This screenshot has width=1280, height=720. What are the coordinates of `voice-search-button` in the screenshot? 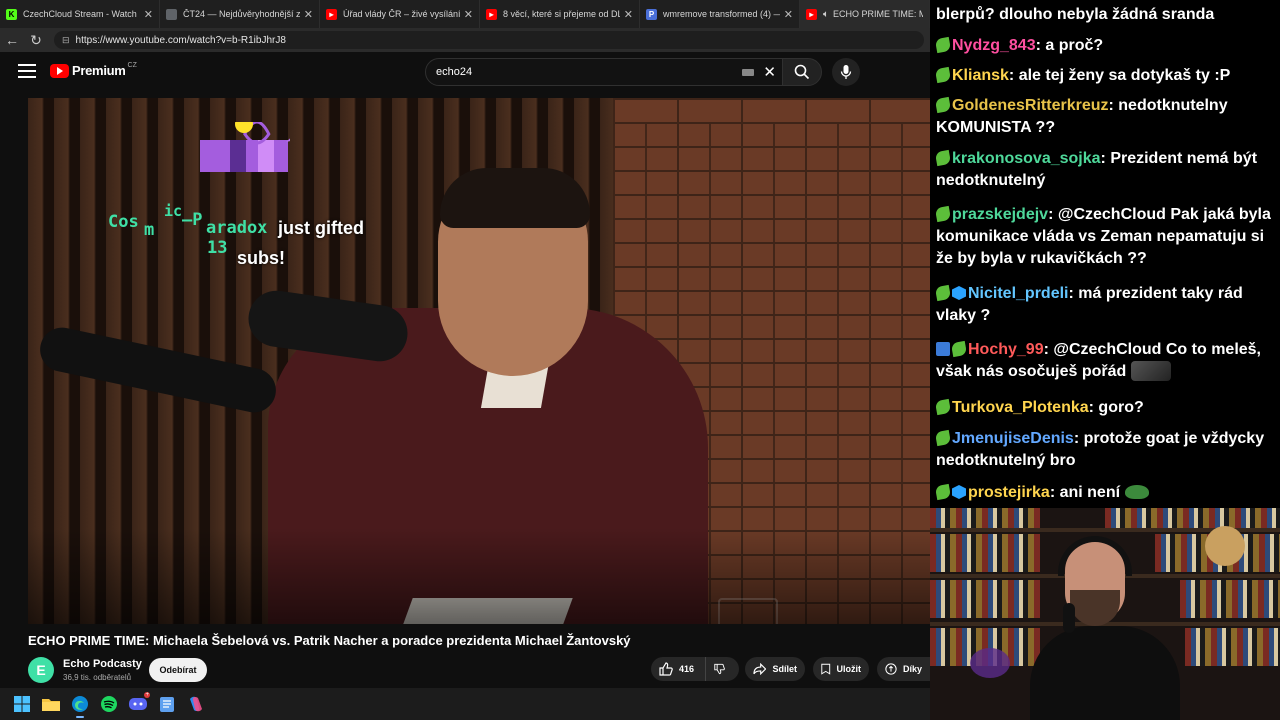 It's located at (846, 72).